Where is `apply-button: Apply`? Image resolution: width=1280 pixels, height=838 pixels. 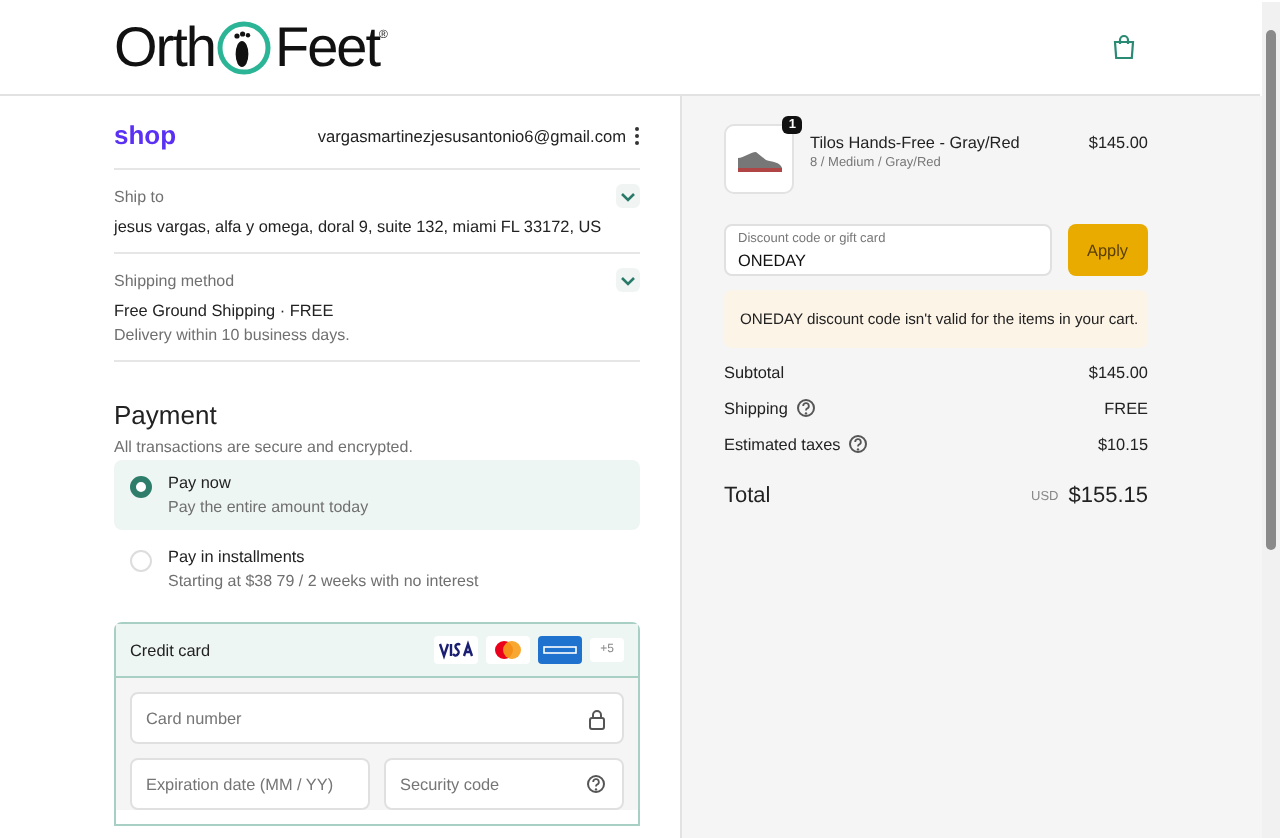
apply-button: Apply is located at coordinates (1107, 250).